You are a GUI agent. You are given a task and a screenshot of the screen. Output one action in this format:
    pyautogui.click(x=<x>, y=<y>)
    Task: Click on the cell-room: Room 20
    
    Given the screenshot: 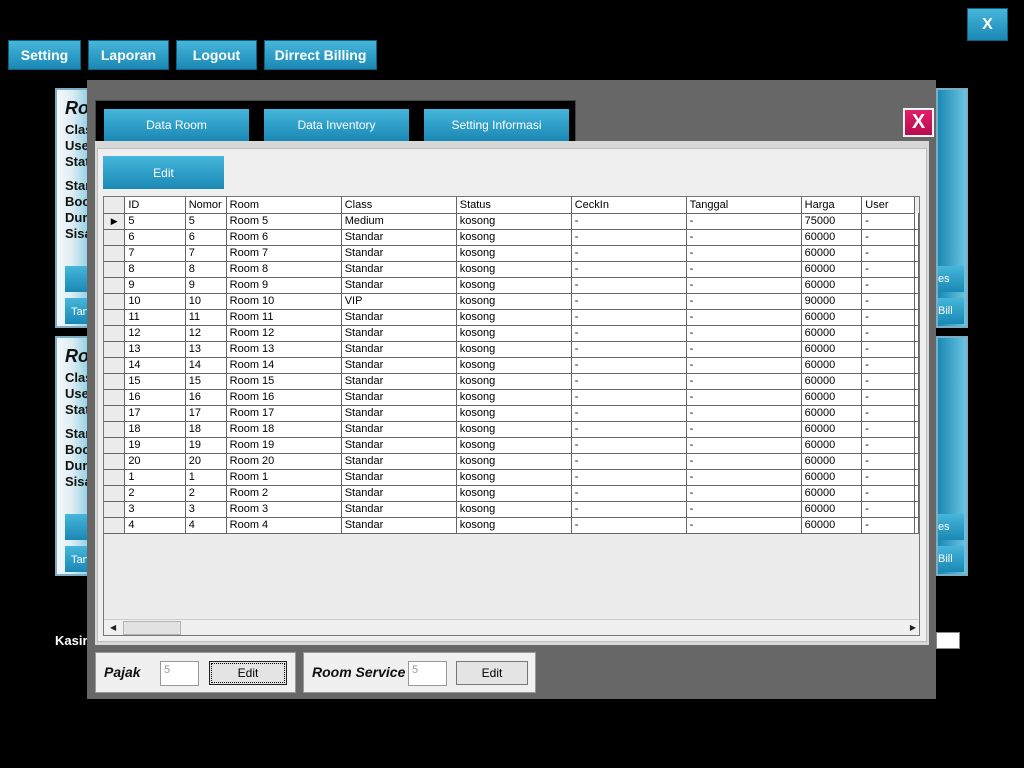 What is the action you would take?
    pyautogui.click(x=284, y=461)
    